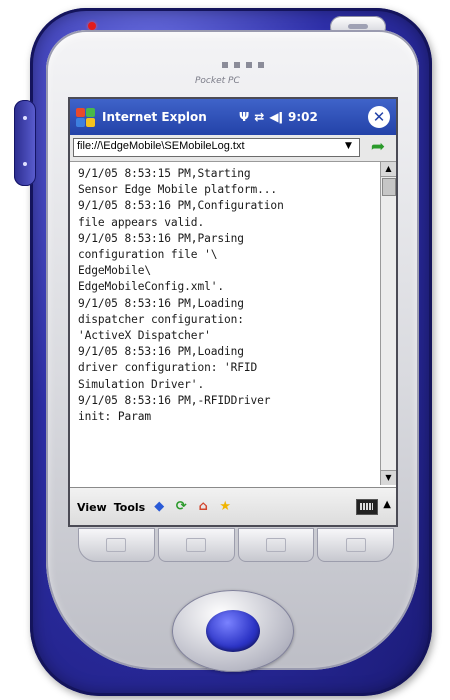 The image size is (450, 700). What do you see at coordinates (217, 81) in the screenshot?
I see `brand-label: Pocket PC` at bounding box center [217, 81].